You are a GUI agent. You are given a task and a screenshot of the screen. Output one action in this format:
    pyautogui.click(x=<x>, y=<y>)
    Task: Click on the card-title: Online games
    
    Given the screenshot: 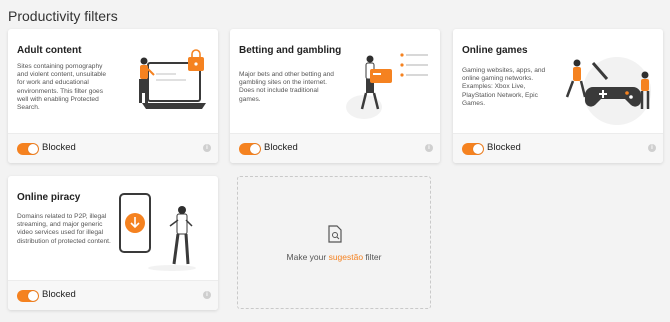 What is the action you would take?
    pyautogui.click(x=495, y=50)
    